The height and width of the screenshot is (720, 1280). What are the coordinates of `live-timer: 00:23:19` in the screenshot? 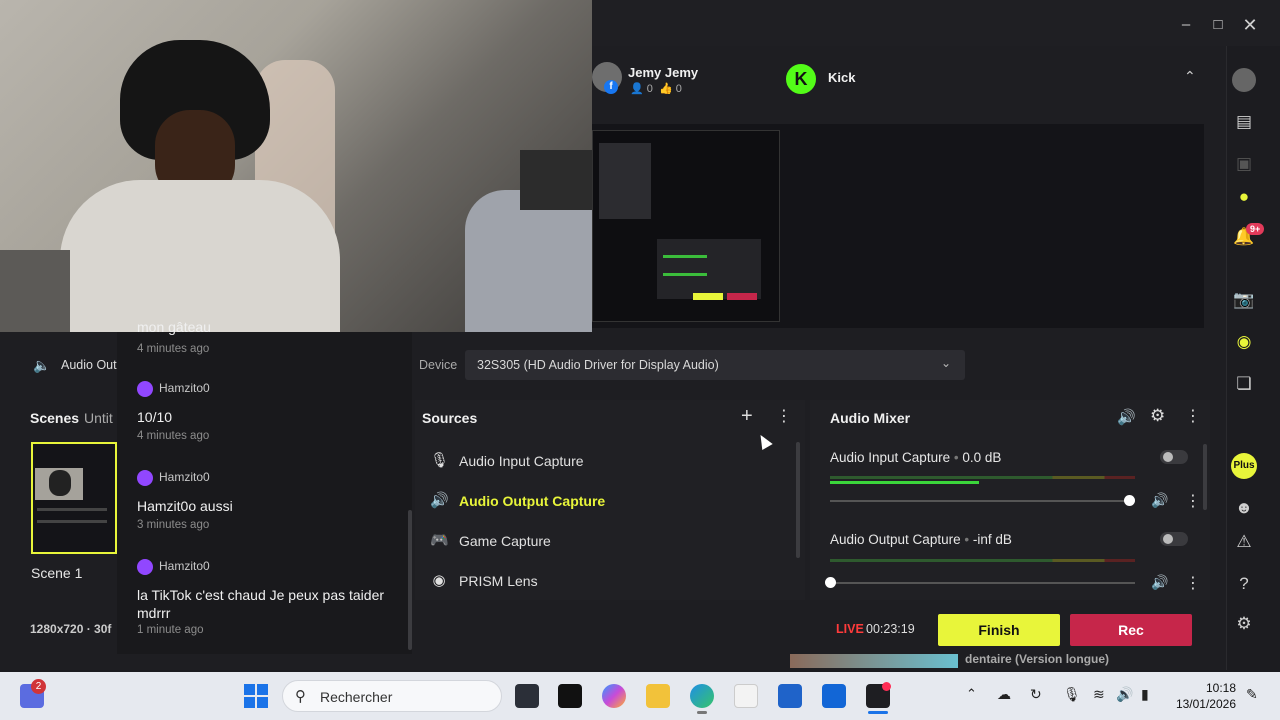 It's located at (890, 629).